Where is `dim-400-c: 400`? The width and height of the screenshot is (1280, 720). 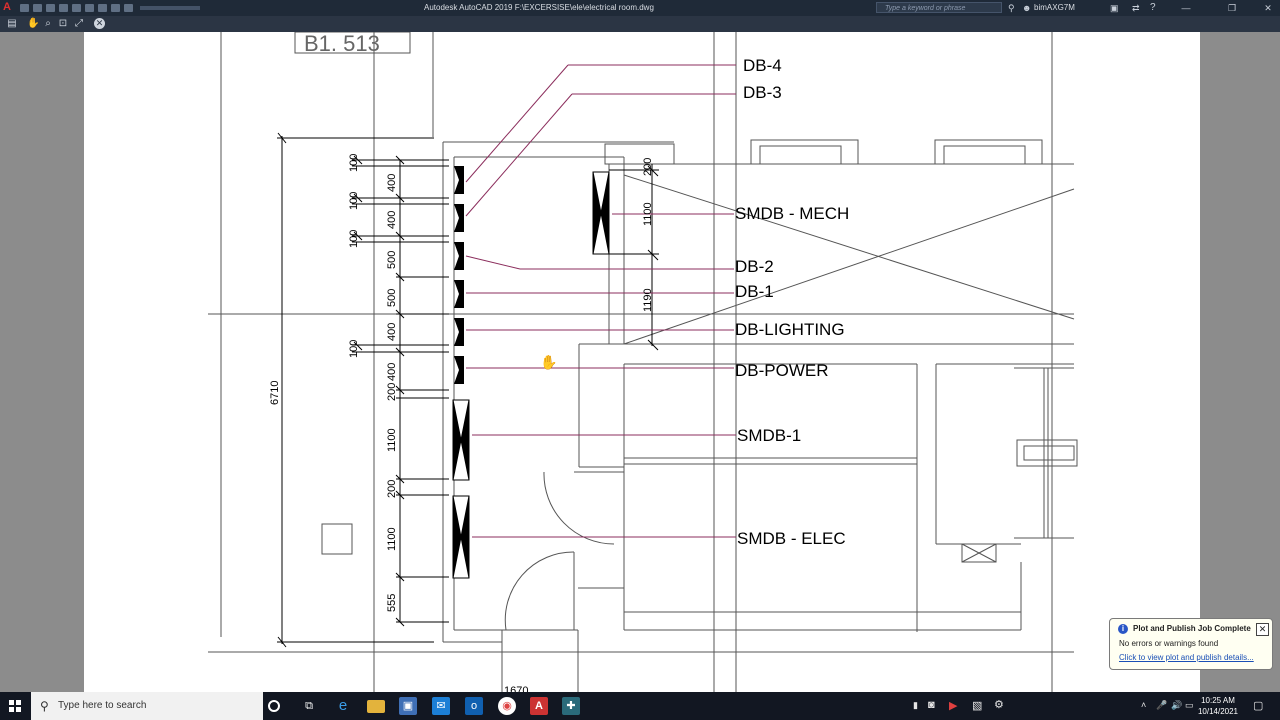
dim-400-c: 400 is located at coordinates (392, 332).